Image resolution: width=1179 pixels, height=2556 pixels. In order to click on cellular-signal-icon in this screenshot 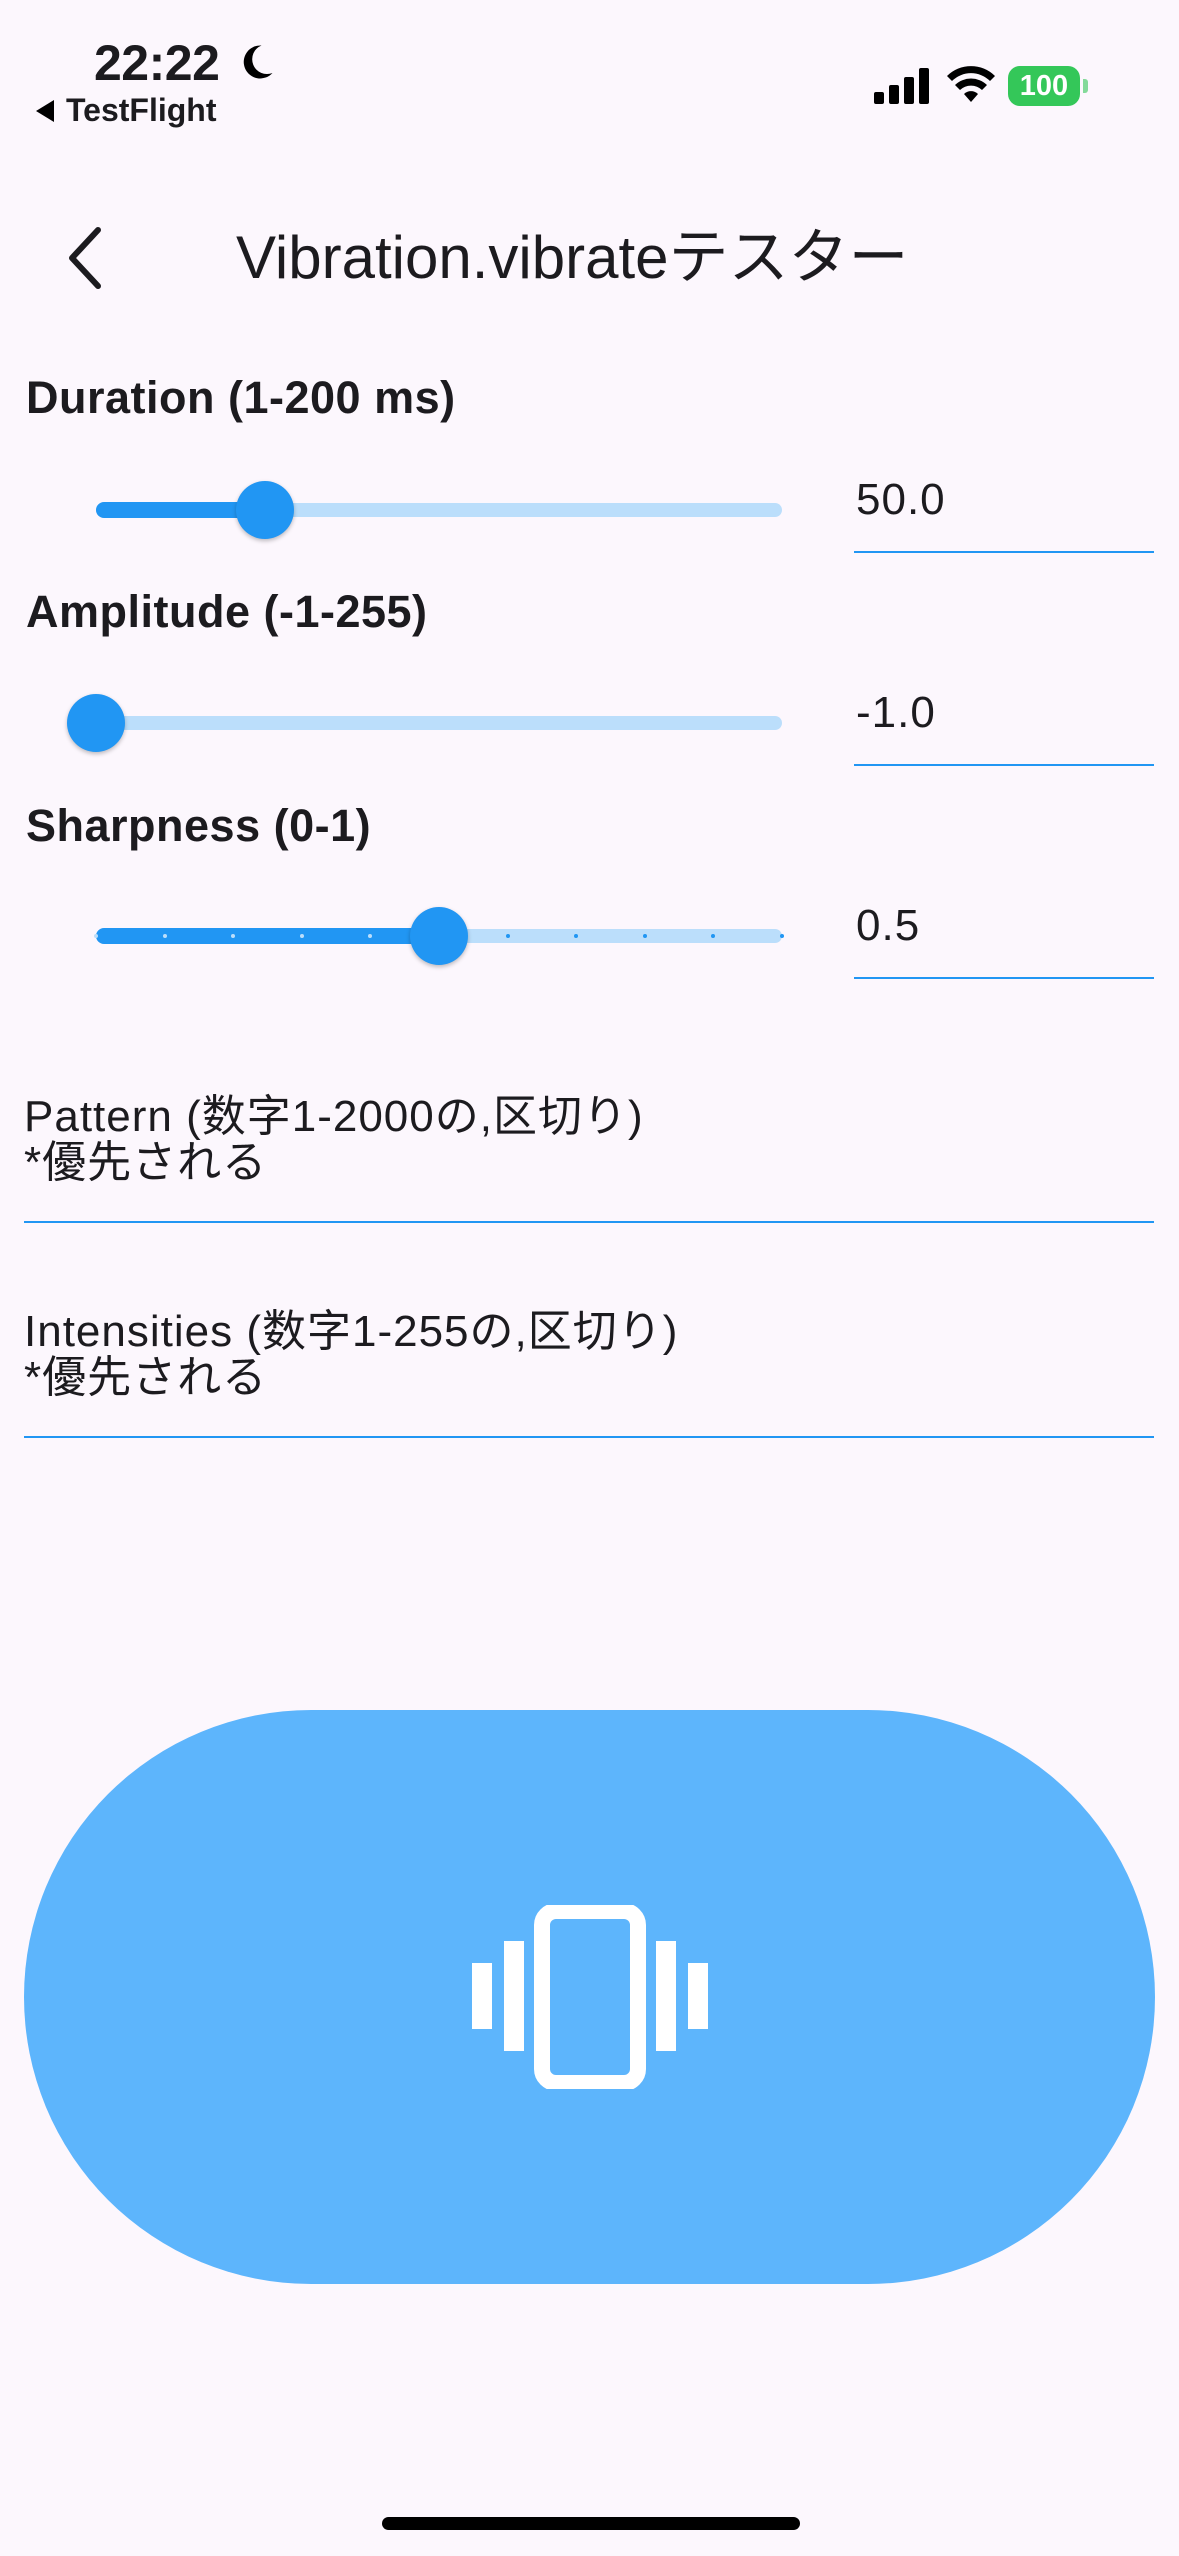, I will do `click(901, 86)`.